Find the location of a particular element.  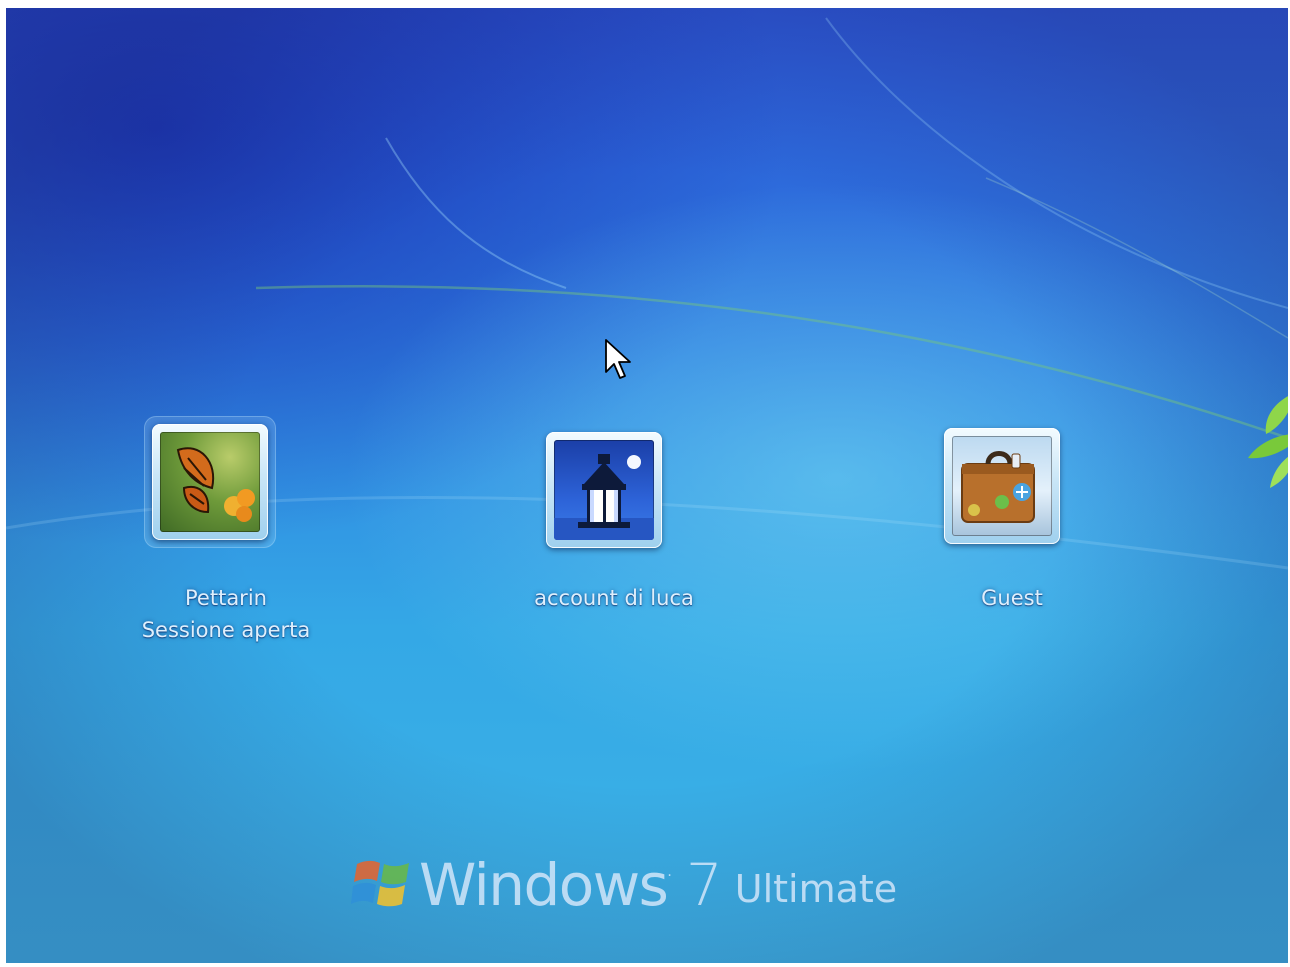

arrow-pointer-icon is located at coordinates (618, 359).